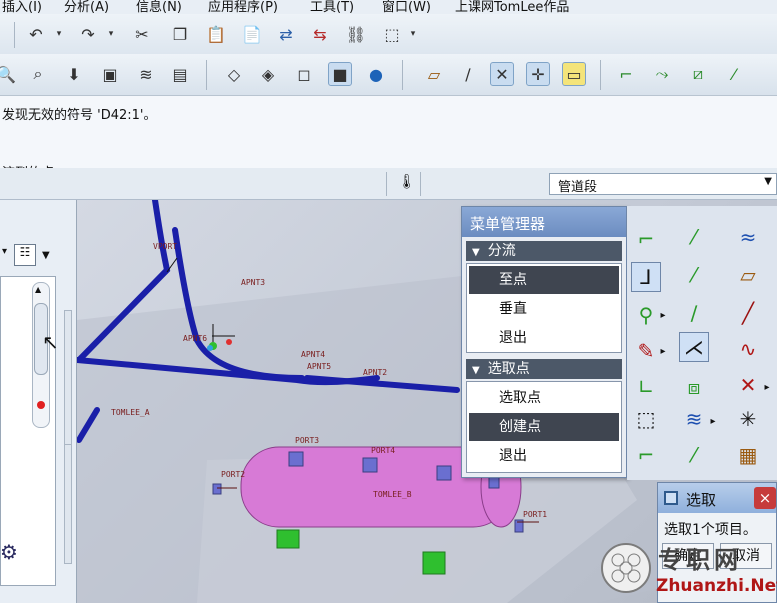  Describe the element at coordinates (159, 7) in the screenshot. I see `menu-info: 信息(N)` at that location.